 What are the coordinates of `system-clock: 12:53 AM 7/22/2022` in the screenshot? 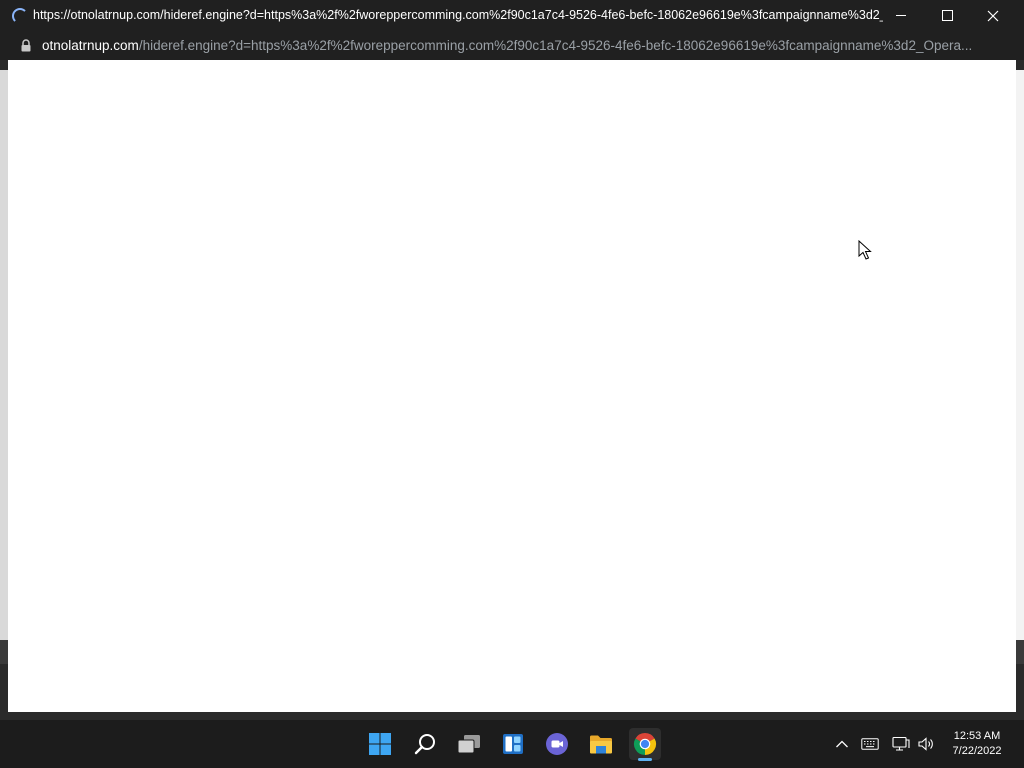 It's located at (977, 744).